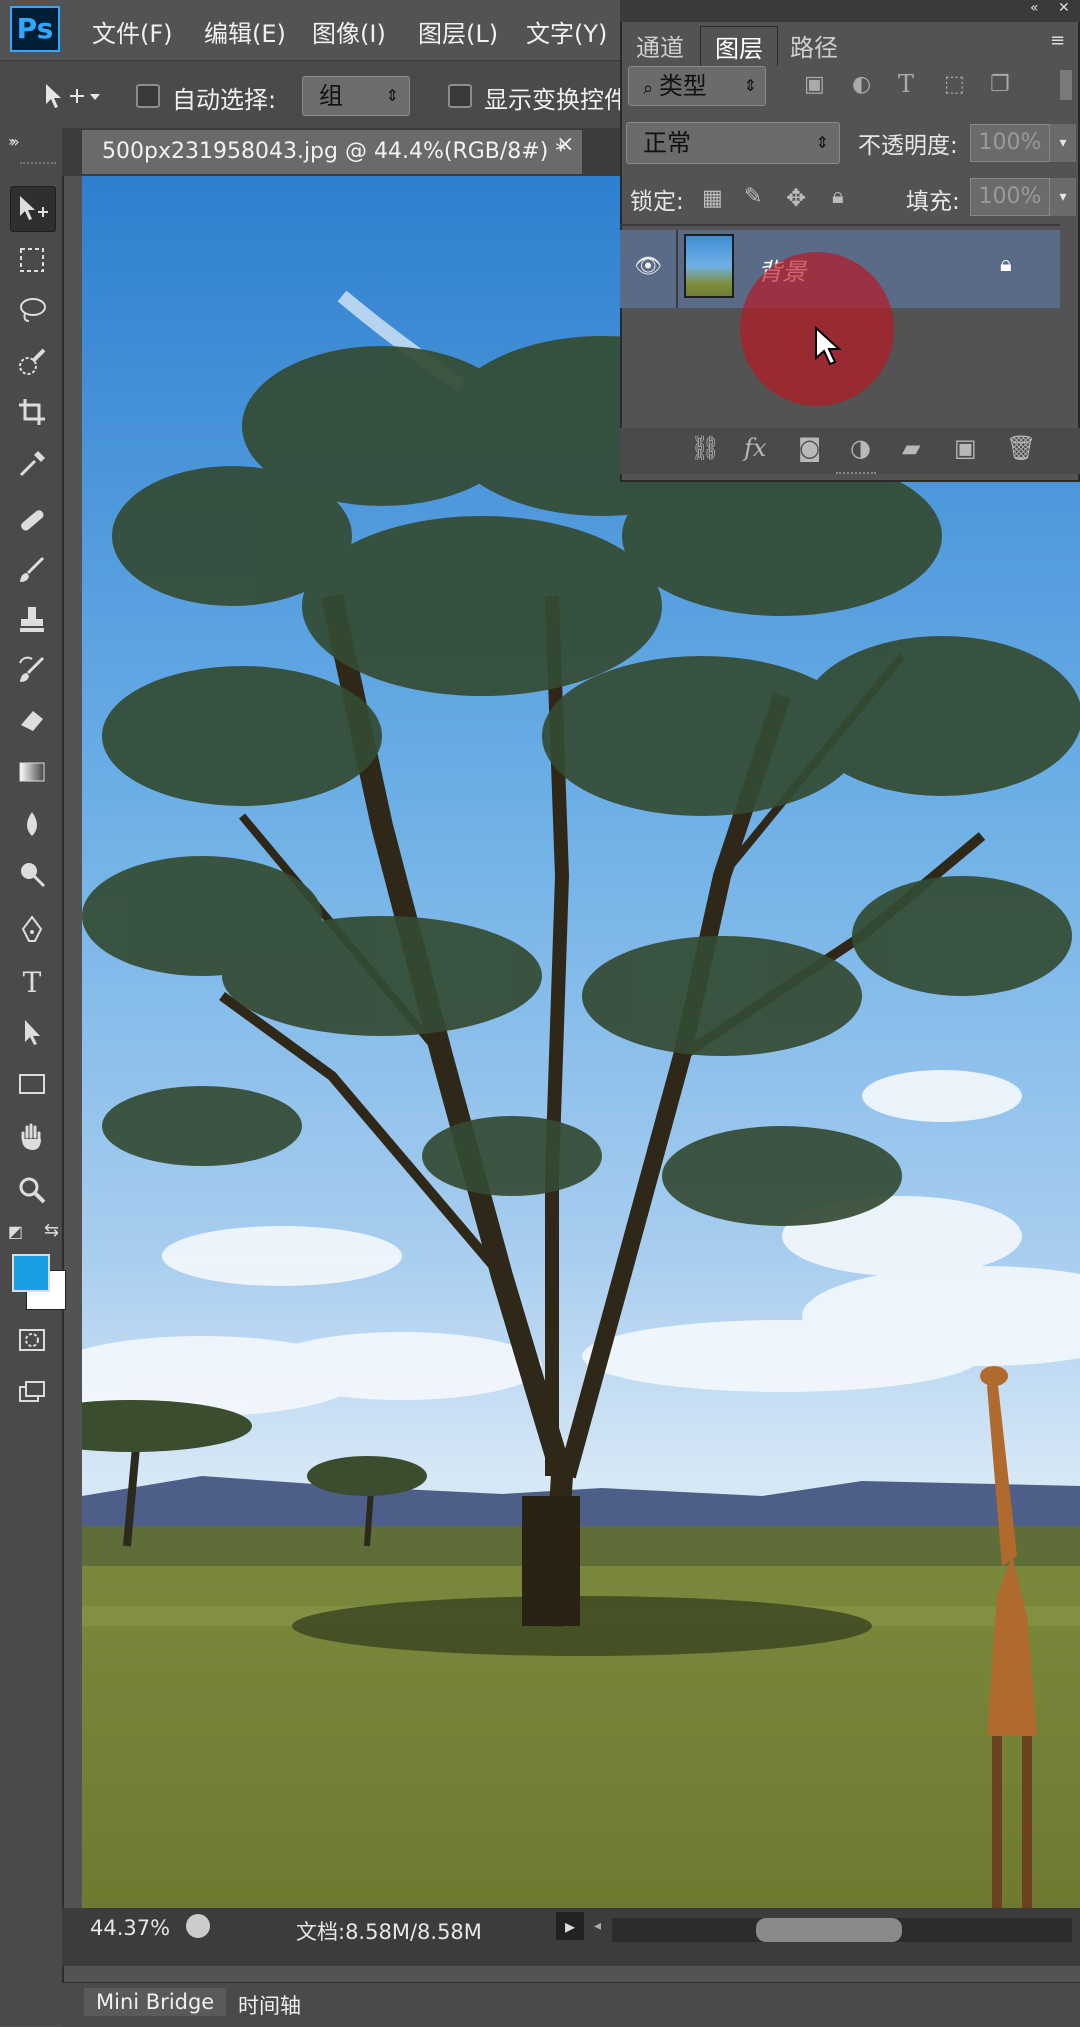  What do you see at coordinates (32, 464) in the screenshot?
I see `eyedropper-icon` at bounding box center [32, 464].